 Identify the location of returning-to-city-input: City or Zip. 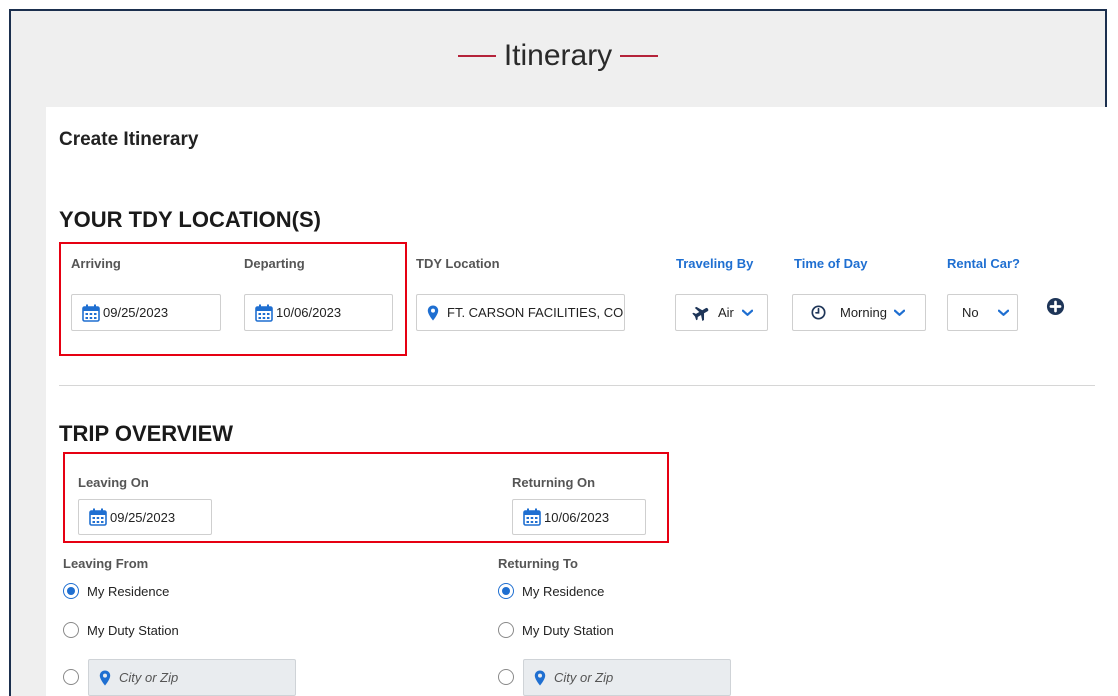
(627, 677).